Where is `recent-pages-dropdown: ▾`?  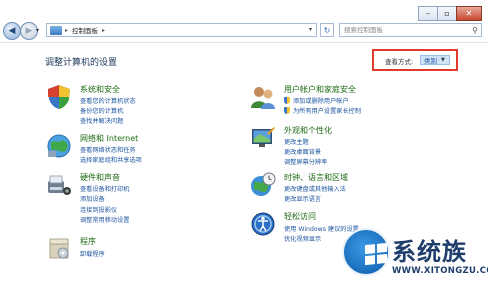
recent-pages-dropdown: ▾ is located at coordinates (37, 30).